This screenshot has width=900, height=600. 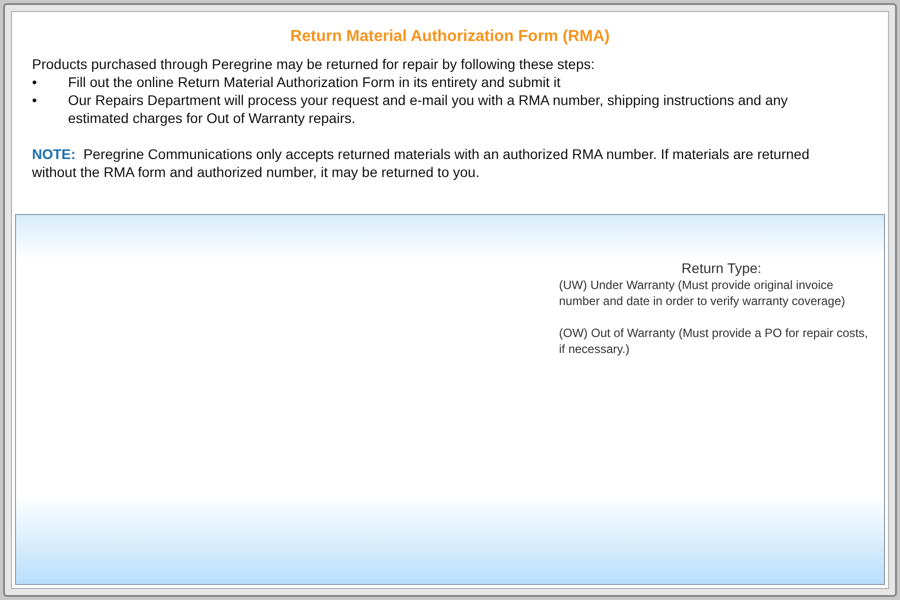 I want to click on step-text: Our Repairs Department will process your request and e-mail you with a RMA number, shipping instructions and any estimated charges for Out of Warranty repairs., so click(x=428, y=109).